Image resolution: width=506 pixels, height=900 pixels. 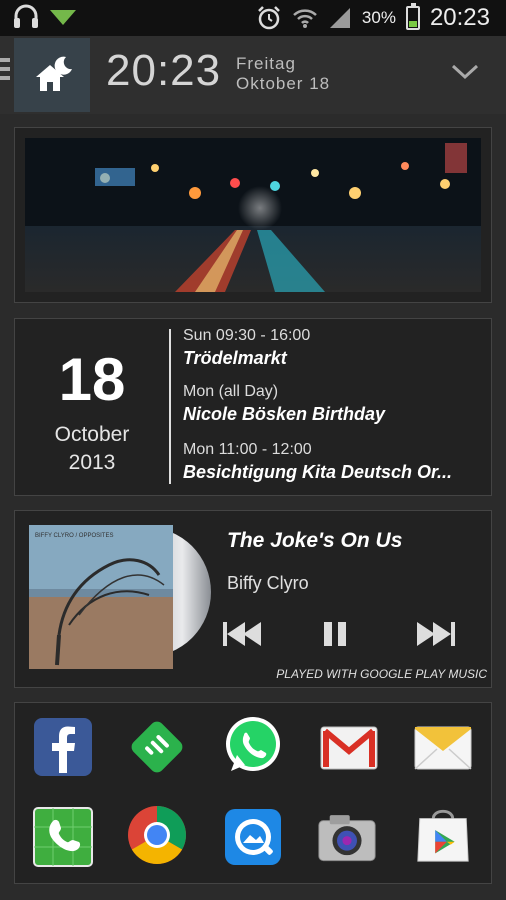 I want to click on whatsapp-icon, so click(x=253, y=745).